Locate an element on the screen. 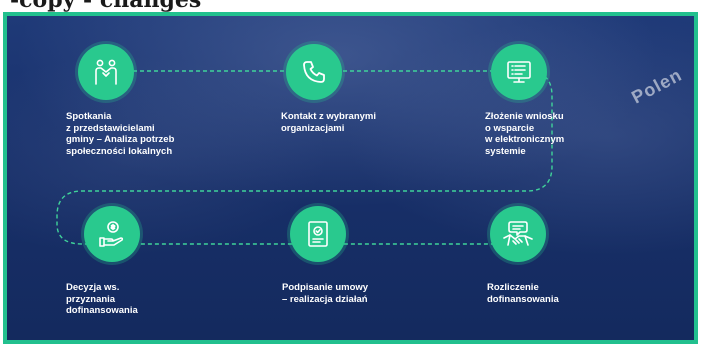 The height and width of the screenshot is (347, 702). step-2-node is located at coordinates (314, 72).